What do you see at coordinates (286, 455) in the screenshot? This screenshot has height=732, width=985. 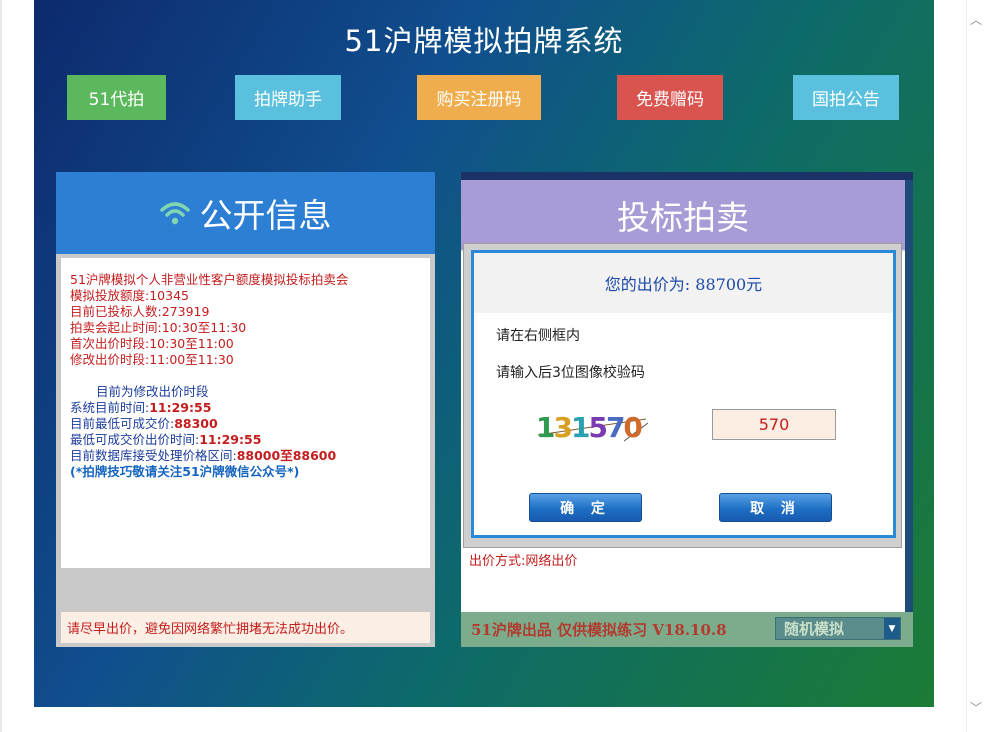 I see `range-value: 88000至88600` at bounding box center [286, 455].